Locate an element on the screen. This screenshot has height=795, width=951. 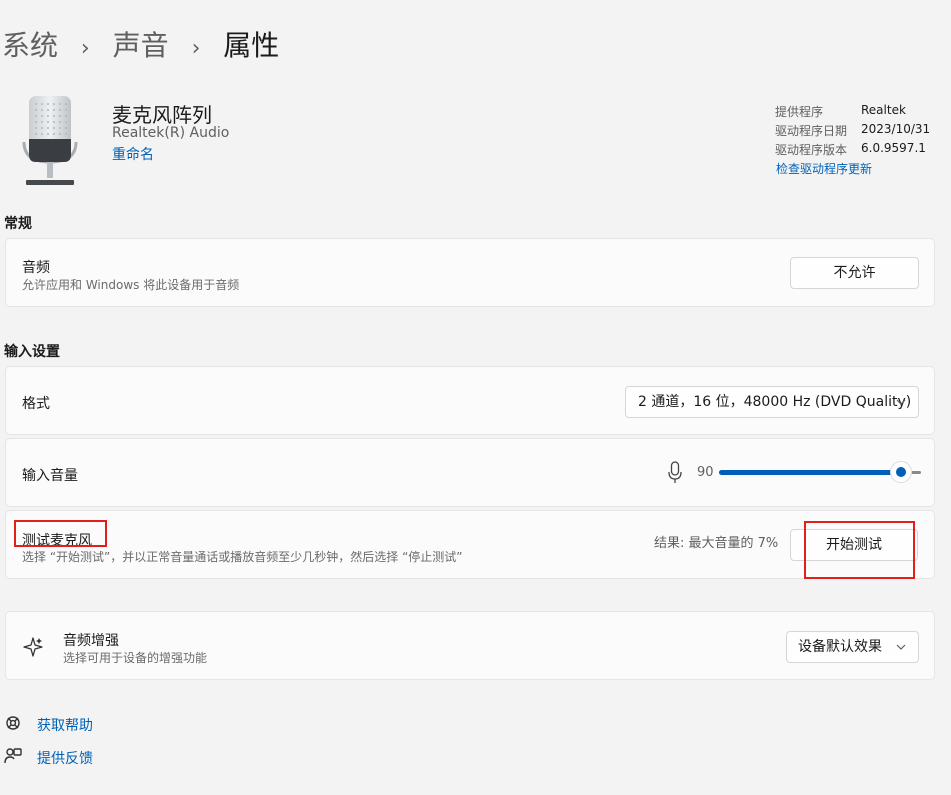
audio-enhancement-value: 设备默认效果 is located at coordinates (840, 647).